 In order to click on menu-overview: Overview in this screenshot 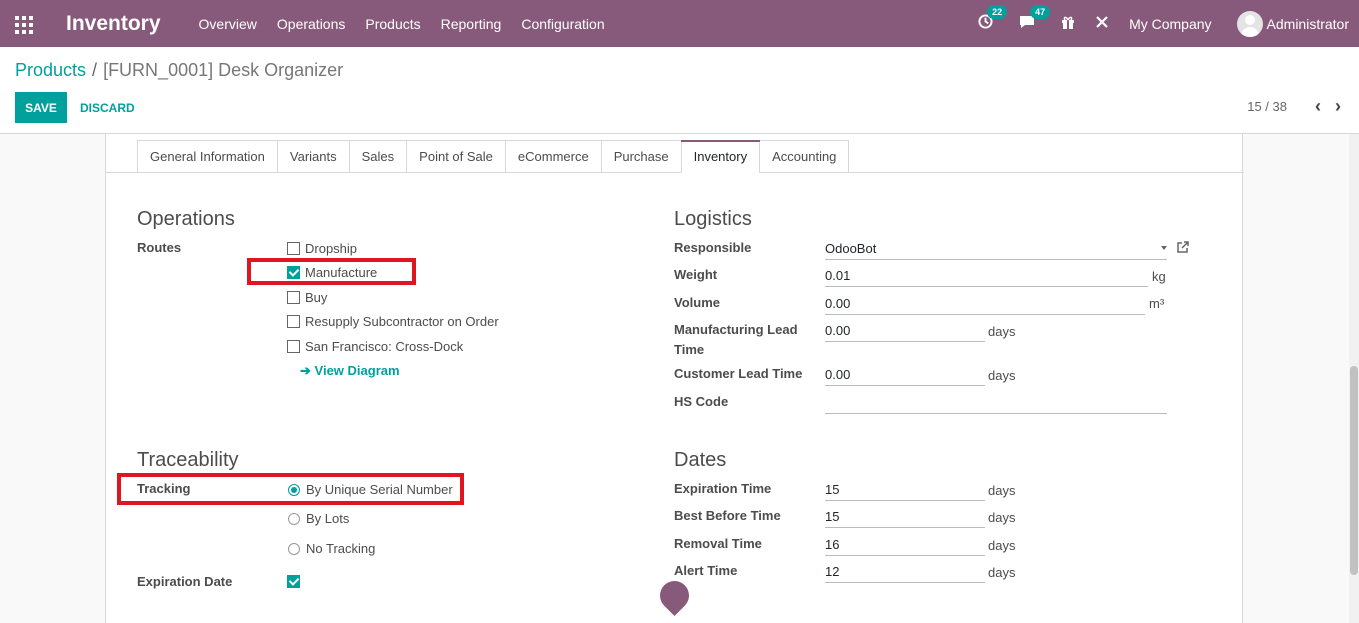, I will do `click(228, 24)`.